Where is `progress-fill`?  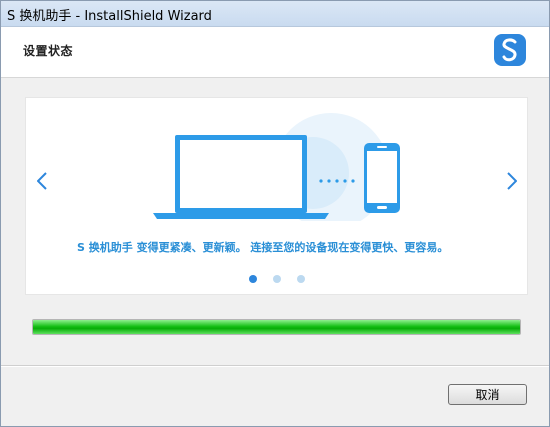 progress-fill is located at coordinates (276, 327).